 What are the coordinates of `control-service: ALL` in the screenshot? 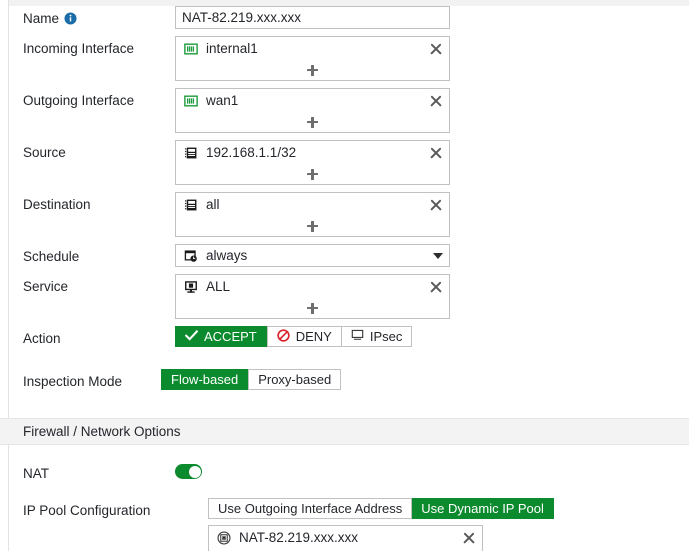 It's located at (432, 296).